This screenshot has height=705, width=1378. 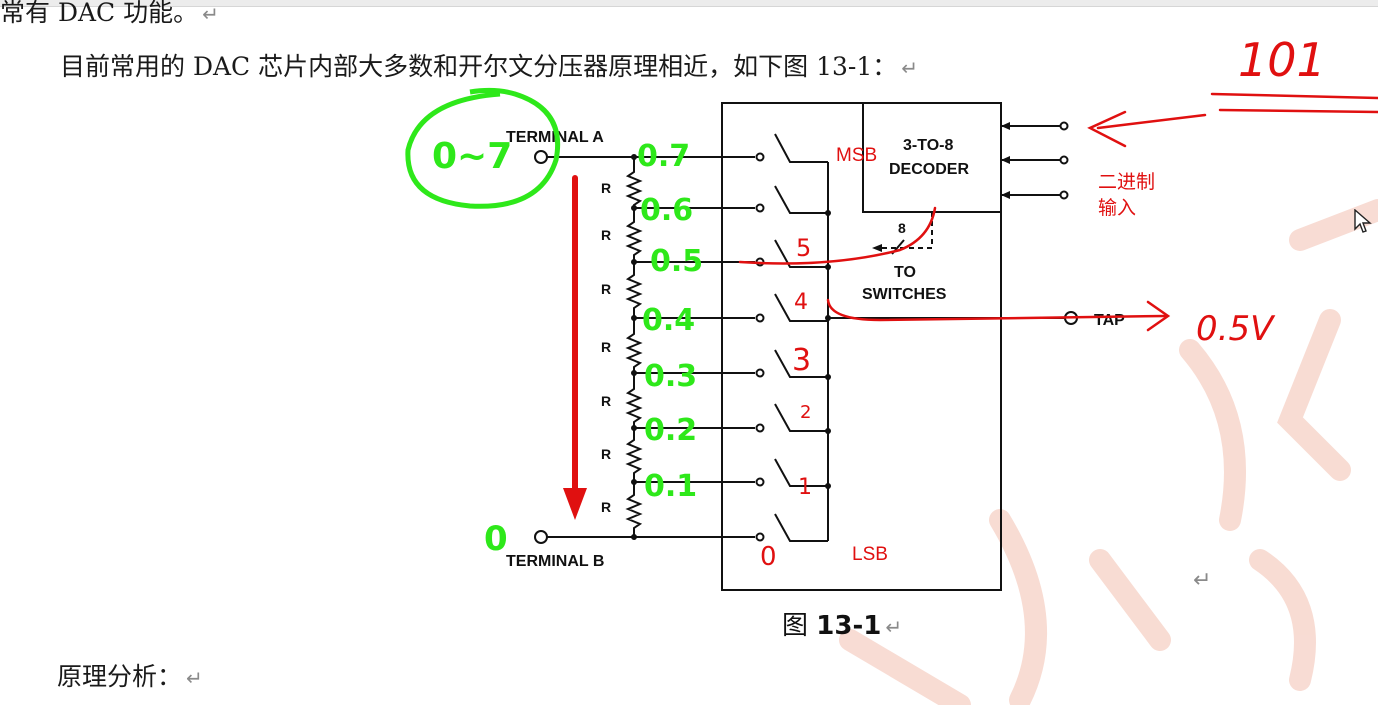 What do you see at coordinates (541, 537) in the screenshot?
I see `terminal-b-node` at bounding box center [541, 537].